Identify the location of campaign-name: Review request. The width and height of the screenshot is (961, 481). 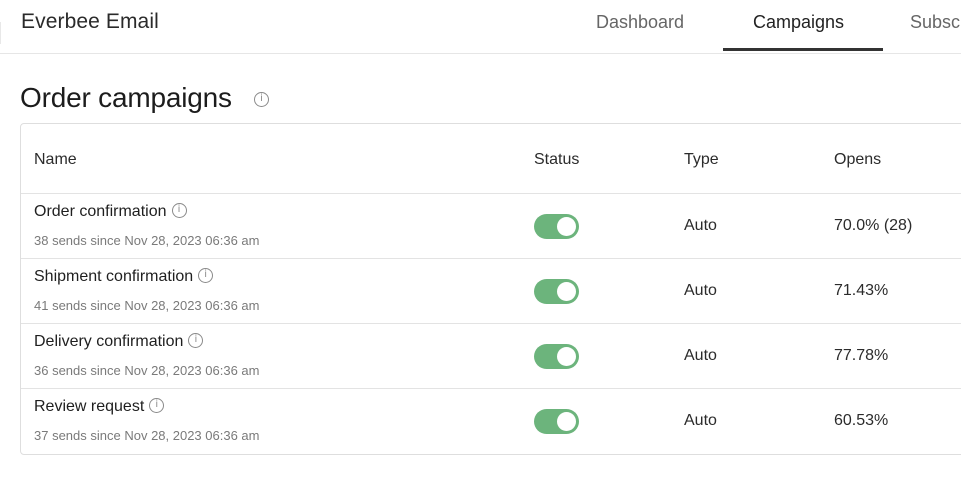
(89, 406).